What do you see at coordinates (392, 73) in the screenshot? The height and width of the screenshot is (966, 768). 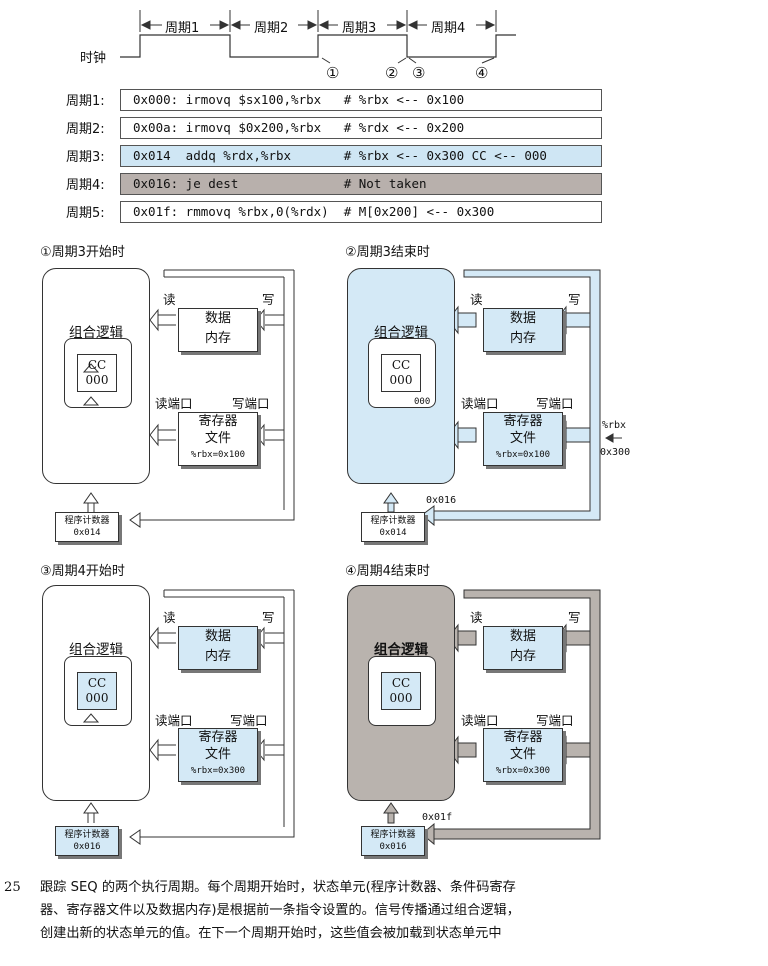 I see `marker-2: ②` at bounding box center [392, 73].